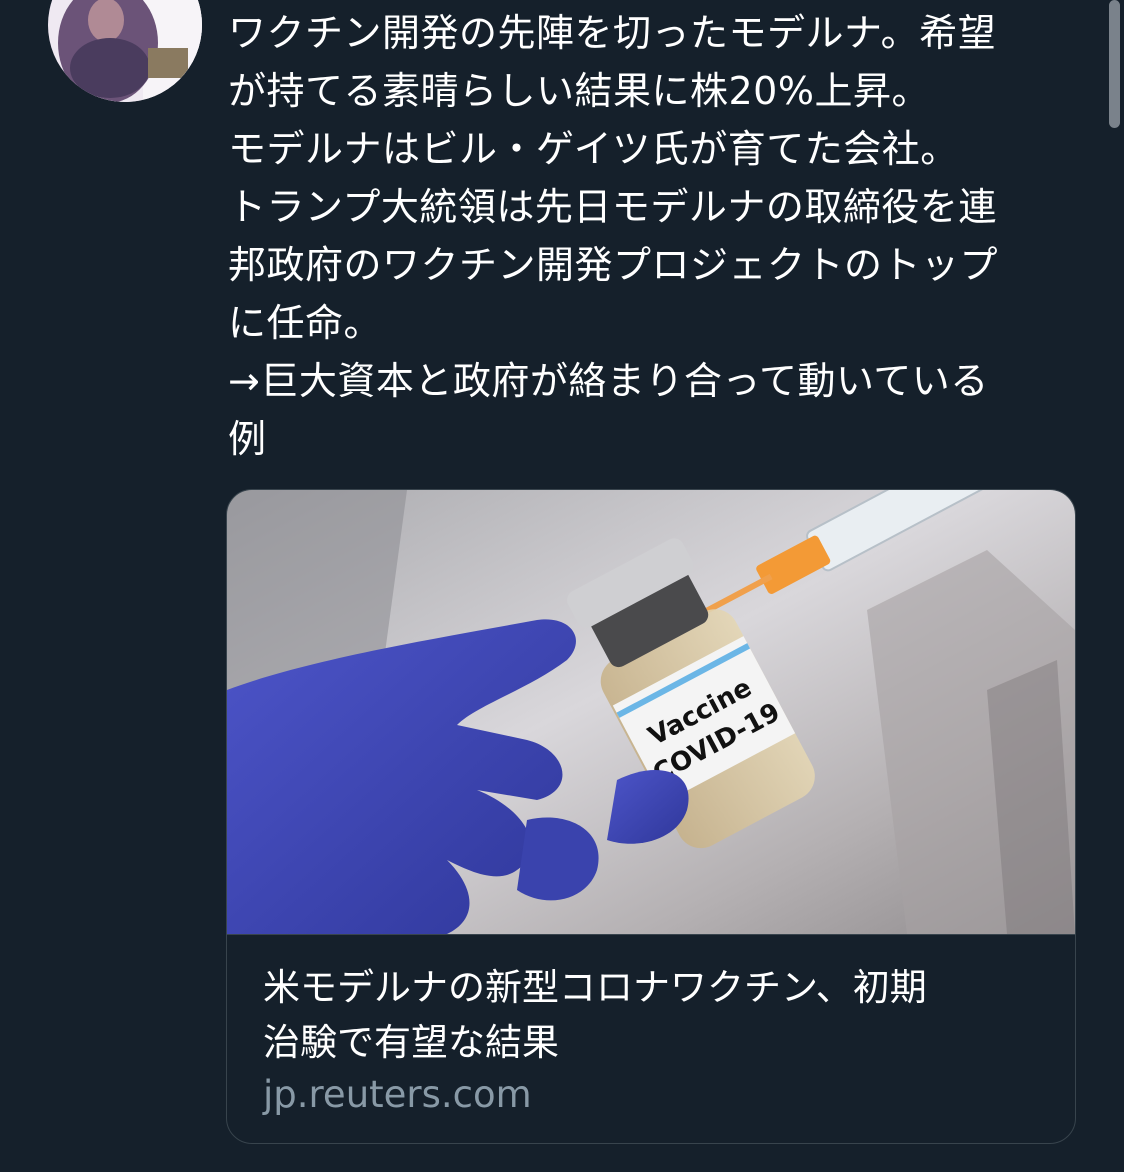  What do you see at coordinates (1114, 64) in the screenshot?
I see `scrollbar-thumb` at bounding box center [1114, 64].